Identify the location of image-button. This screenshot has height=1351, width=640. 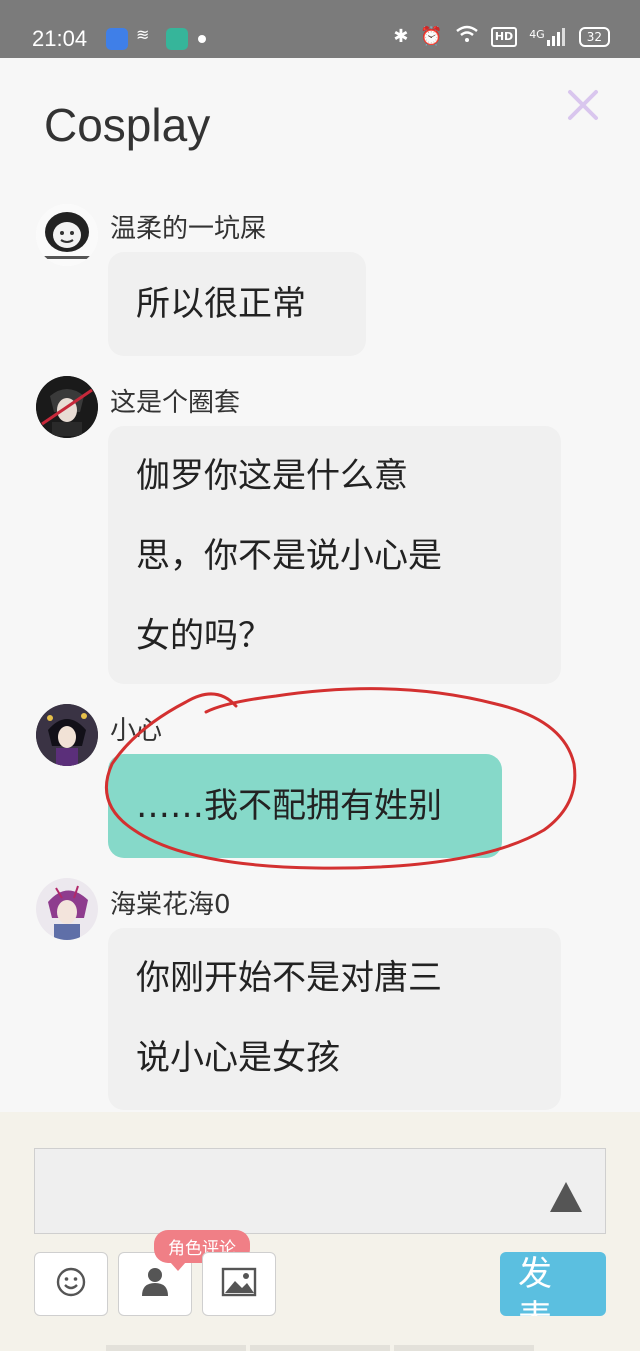
(239, 1284).